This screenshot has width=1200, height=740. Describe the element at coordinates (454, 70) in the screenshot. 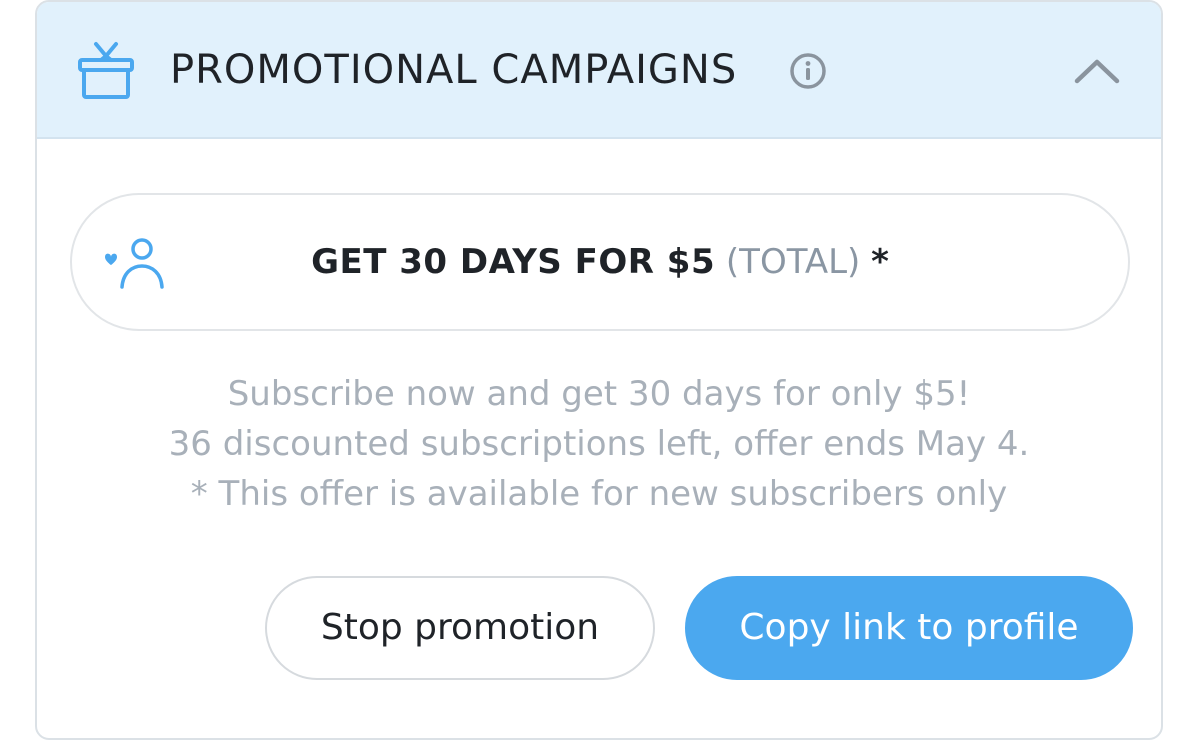

I see `page-title: PROMOTIONAL CAMPAIGNS` at that location.